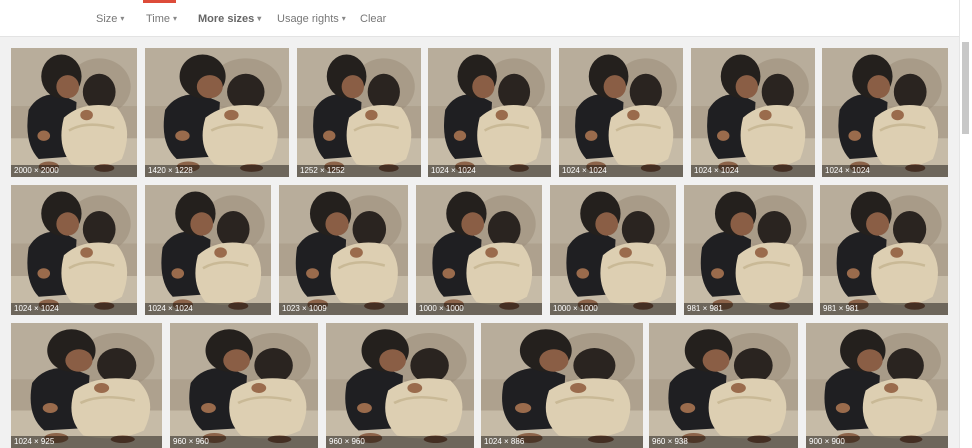 Image resolution: width=972 pixels, height=448 pixels. I want to click on image-dimensions-label: 1024 × 886, so click(562, 442).